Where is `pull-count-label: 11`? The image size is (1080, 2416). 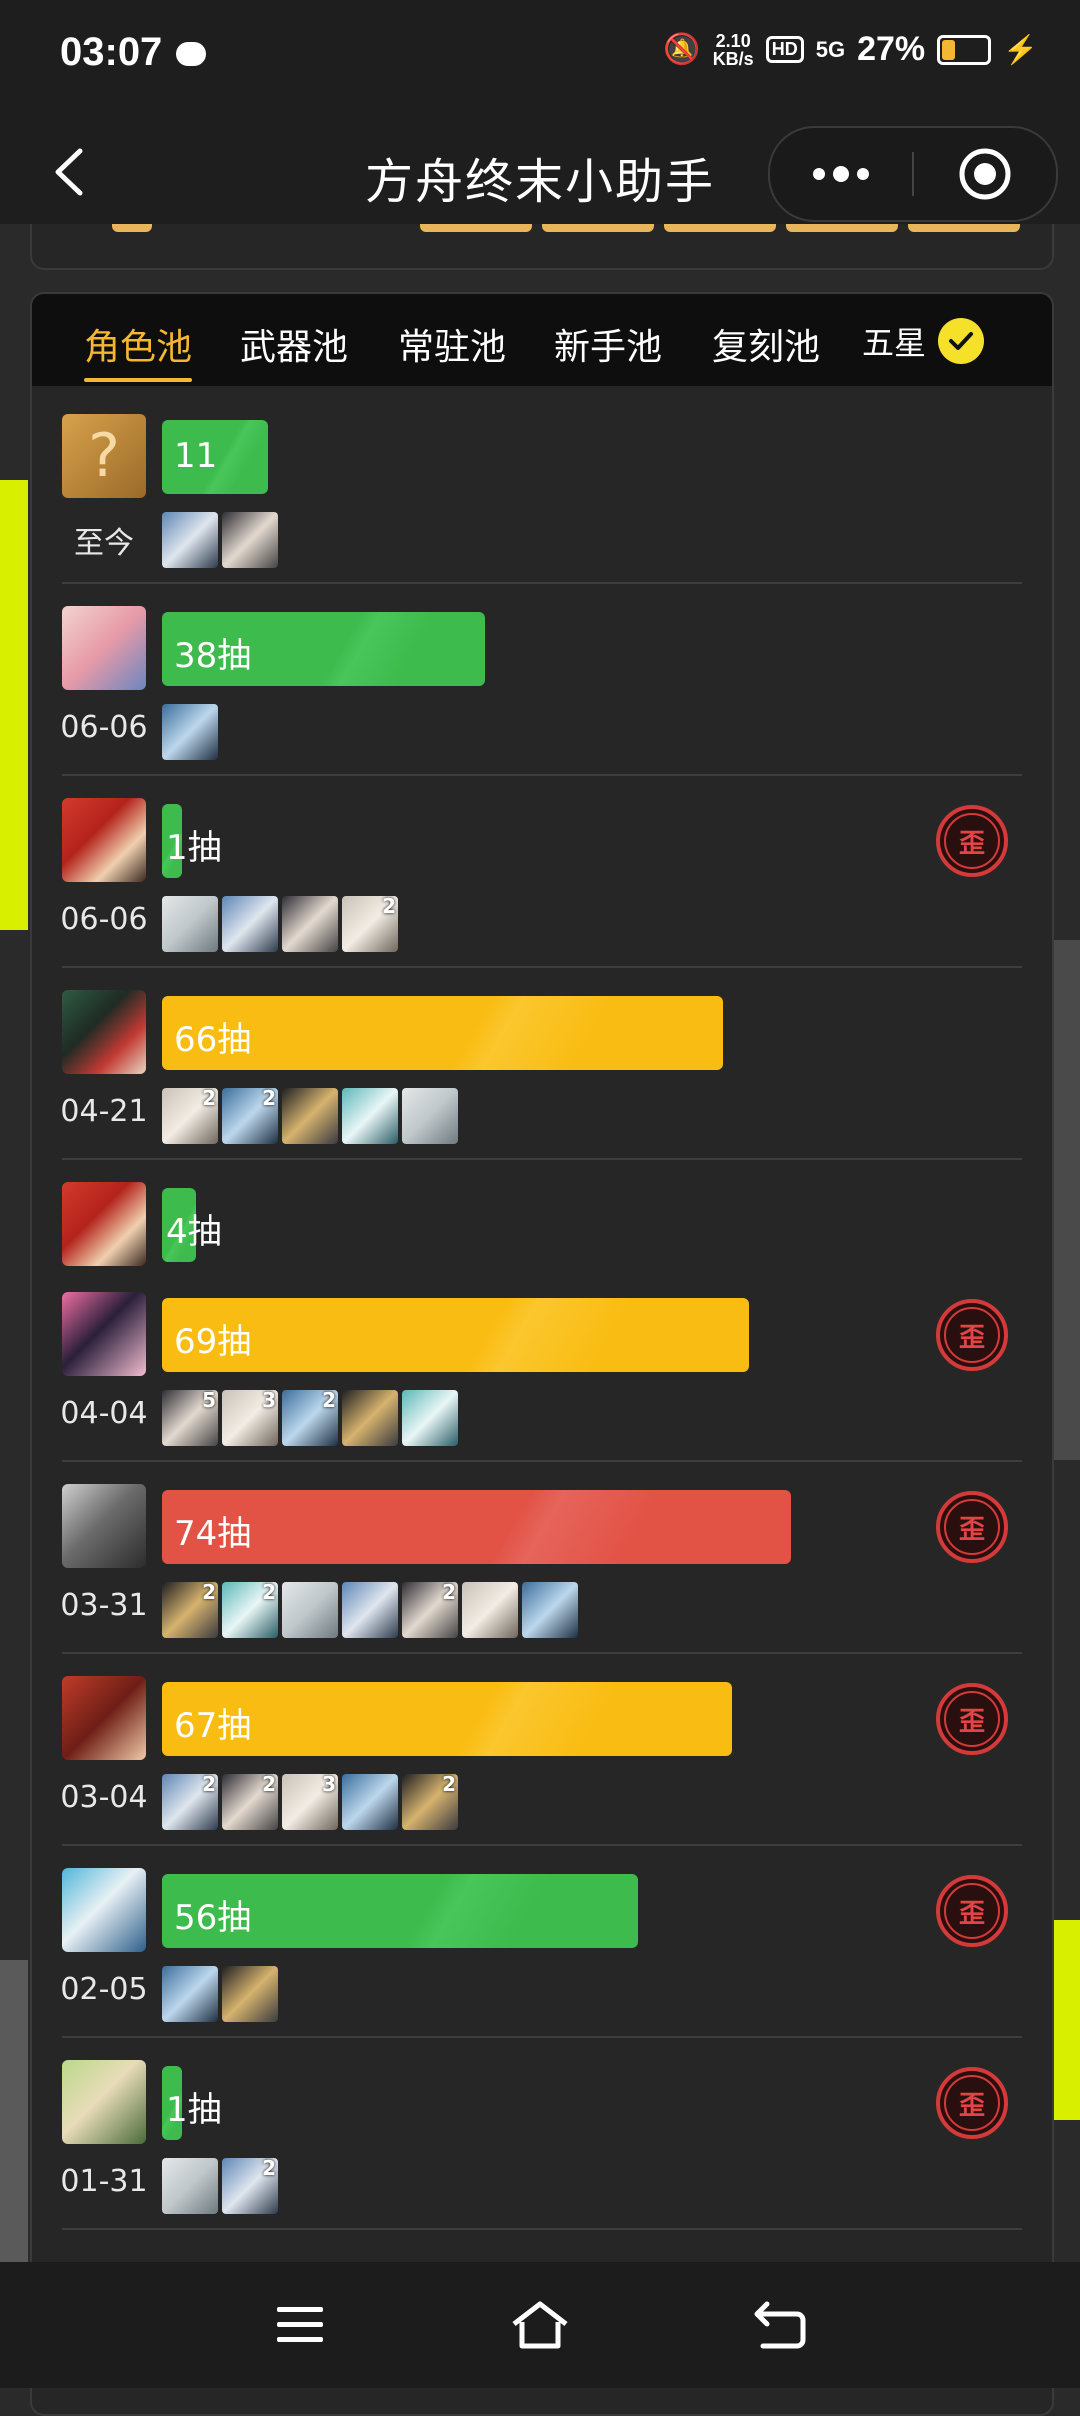 pull-count-label: 11 is located at coordinates (196, 456).